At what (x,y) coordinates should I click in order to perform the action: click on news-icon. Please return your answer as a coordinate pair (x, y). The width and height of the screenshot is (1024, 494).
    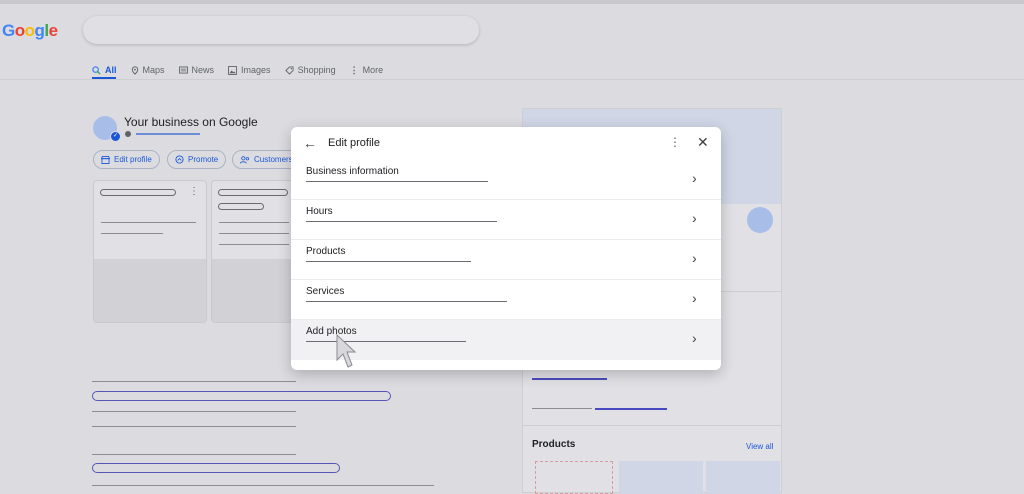
    Looking at the image, I should click on (183, 70).